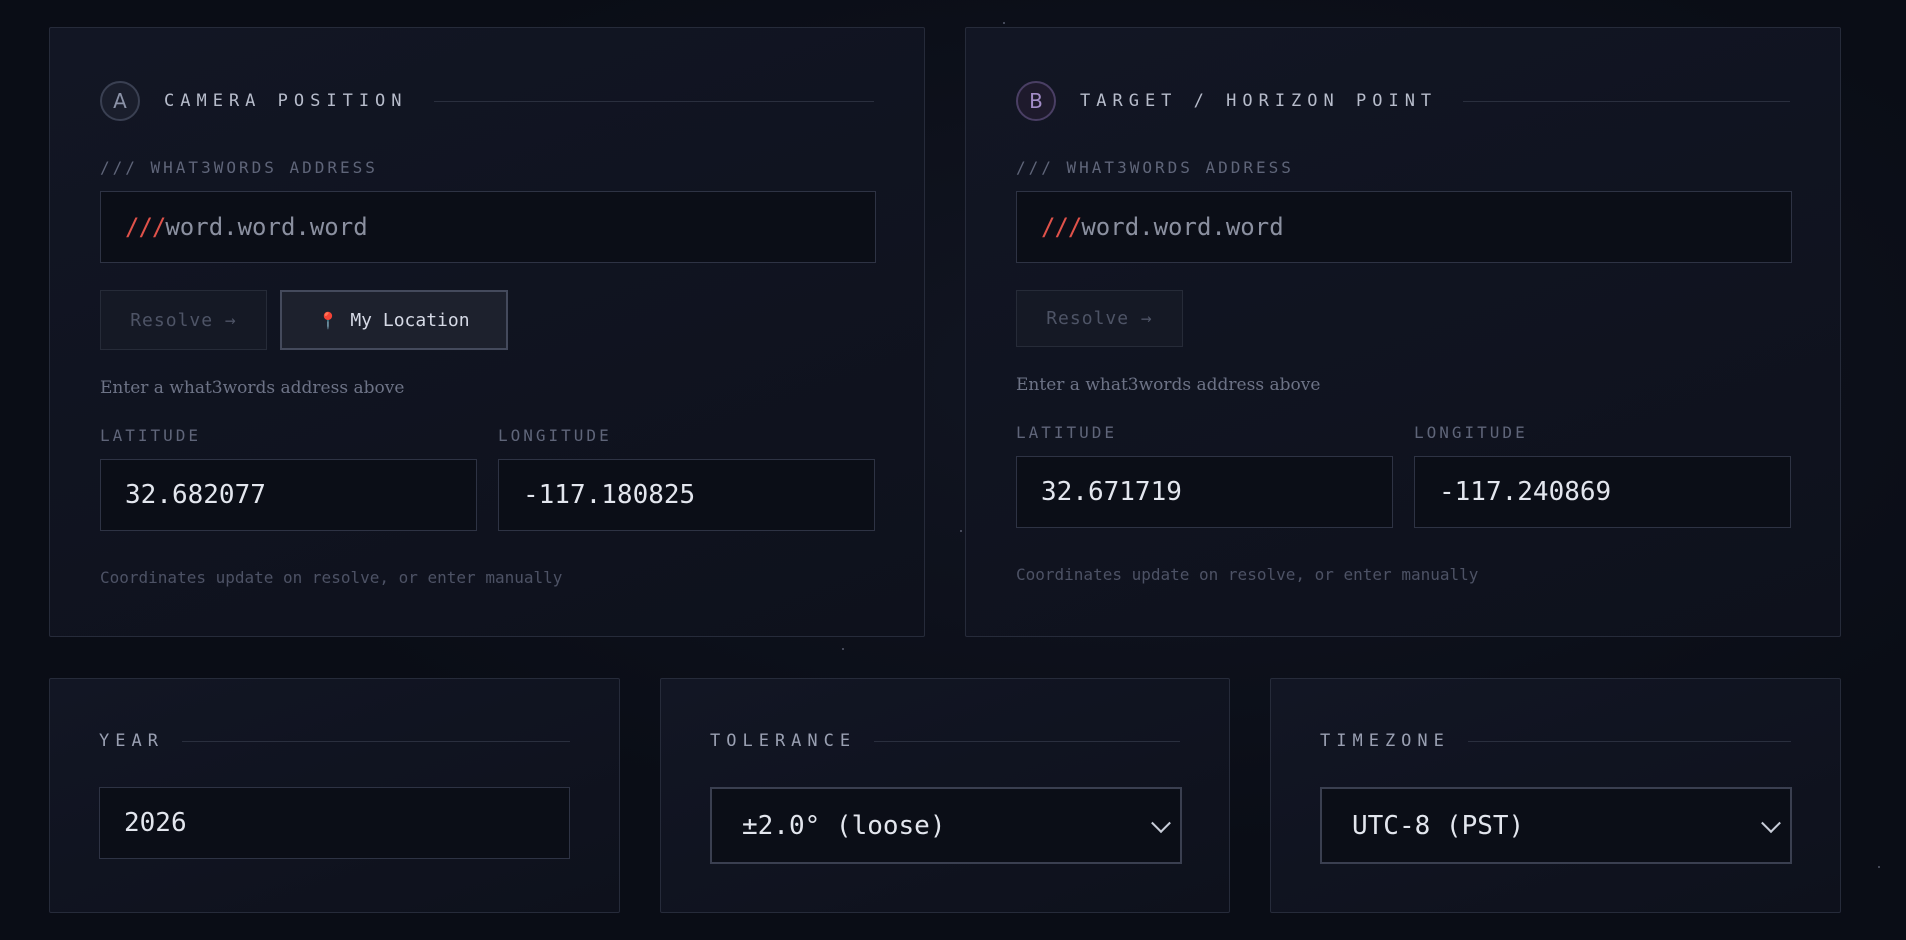 The width and height of the screenshot is (1906, 940). What do you see at coordinates (1471, 432) in the screenshot?
I see `target-longitude-label: LONGITUDE` at bounding box center [1471, 432].